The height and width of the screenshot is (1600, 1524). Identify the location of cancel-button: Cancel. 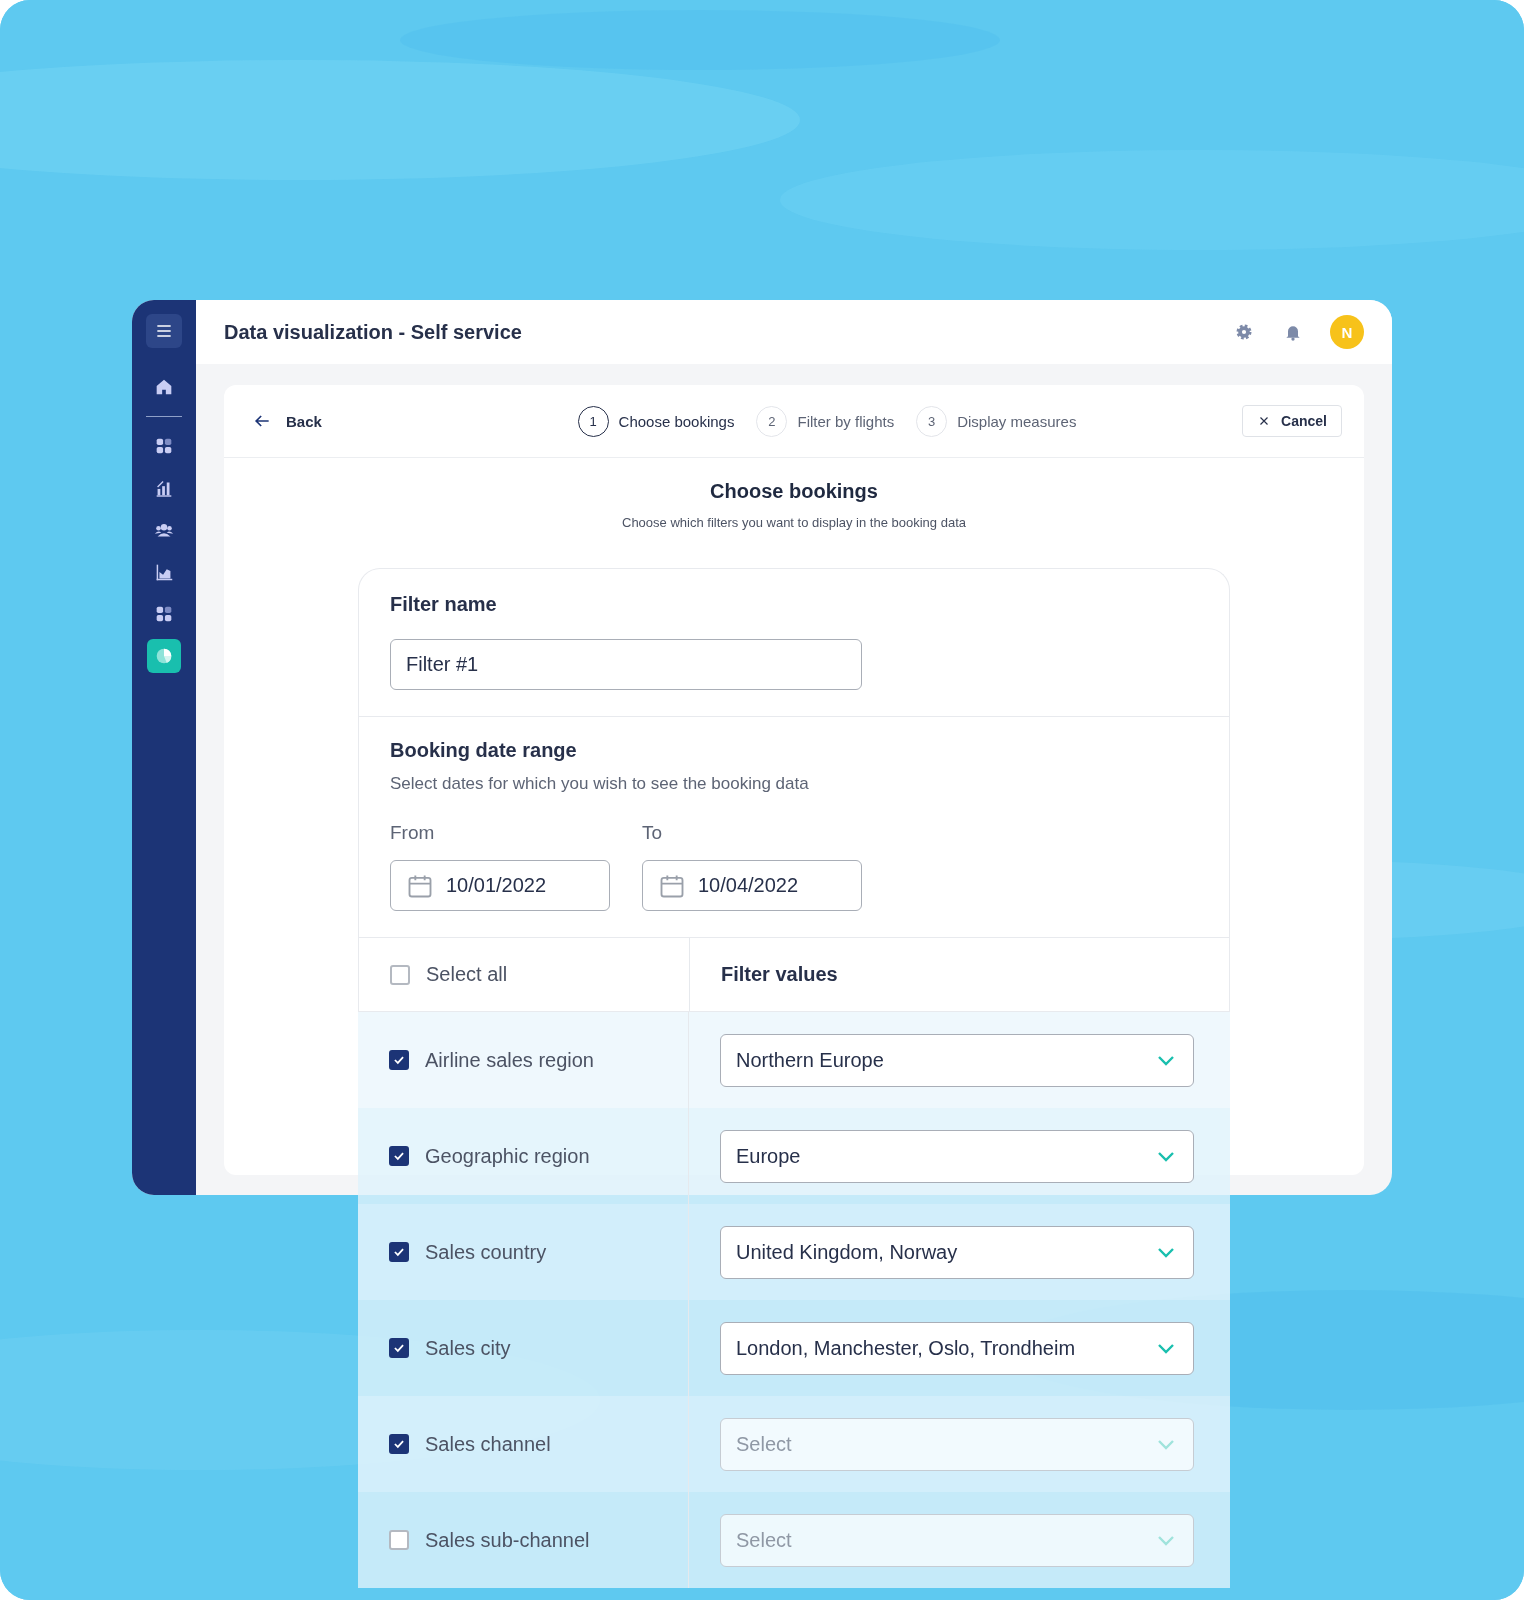
(1292, 421).